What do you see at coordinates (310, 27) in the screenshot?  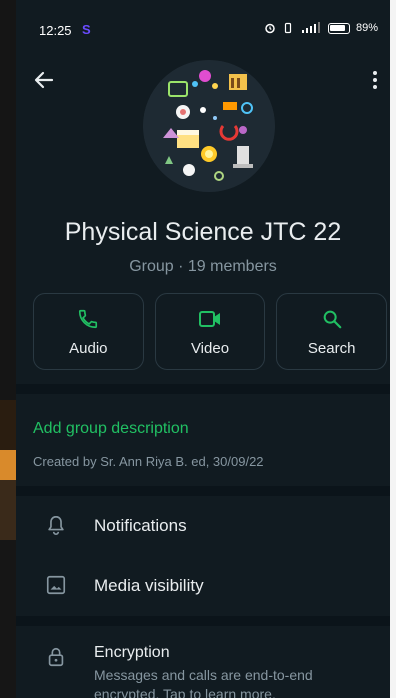 I see `signal-icon` at bounding box center [310, 27].